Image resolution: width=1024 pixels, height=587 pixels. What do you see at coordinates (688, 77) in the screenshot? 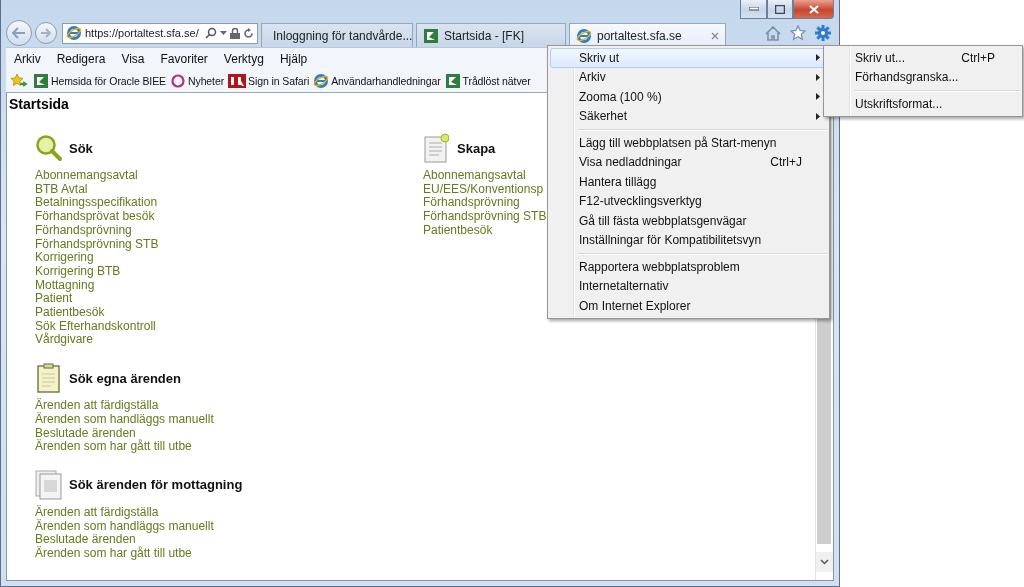
I see `menu-item: Arkiv` at bounding box center [688, 77].